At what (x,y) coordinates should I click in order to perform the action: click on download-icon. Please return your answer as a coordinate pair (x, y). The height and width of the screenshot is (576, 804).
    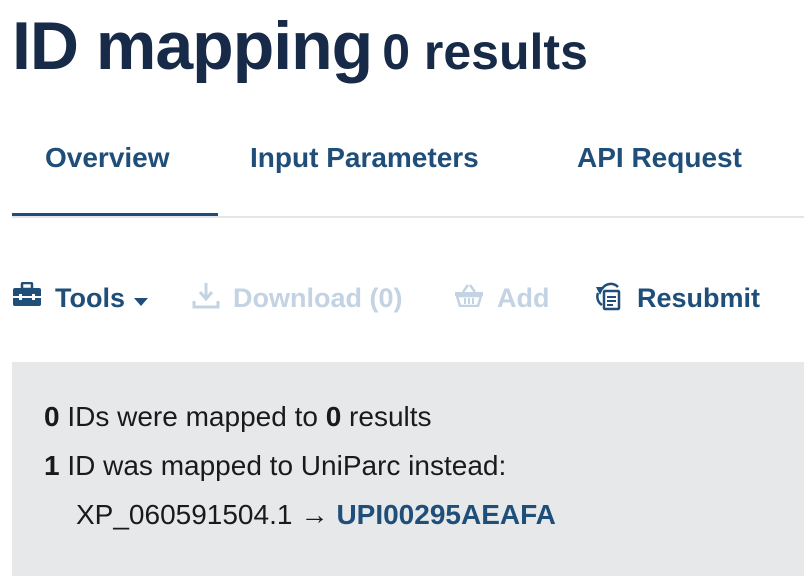
    Looking at the image, I should click on (206, 298).